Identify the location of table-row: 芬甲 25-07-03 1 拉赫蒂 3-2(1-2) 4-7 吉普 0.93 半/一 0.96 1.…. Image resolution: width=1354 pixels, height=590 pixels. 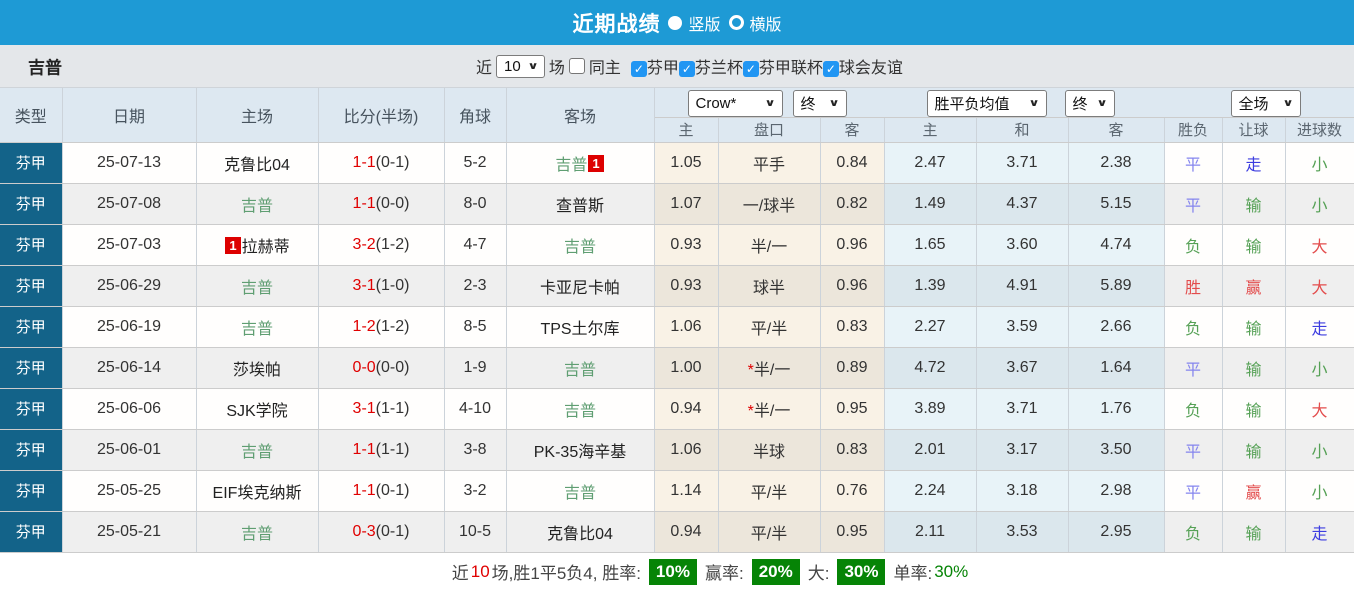
(677, 245).